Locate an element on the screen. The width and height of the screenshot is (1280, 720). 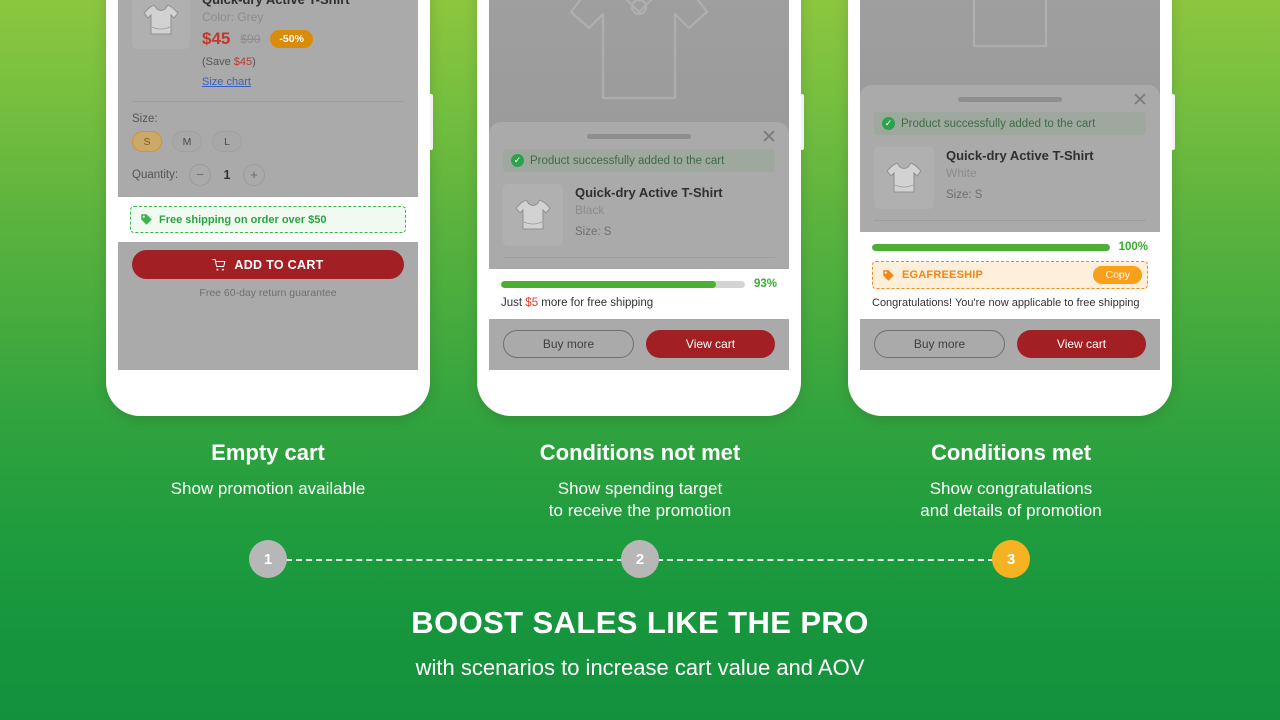
caption-subtitle-line2: to receive the promotion is located at coordinates (640, 511).